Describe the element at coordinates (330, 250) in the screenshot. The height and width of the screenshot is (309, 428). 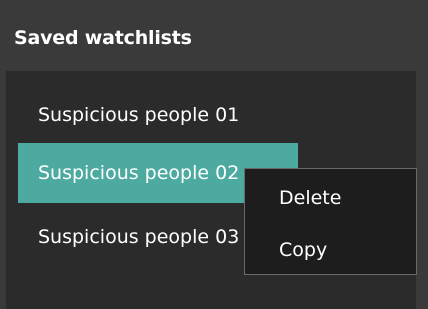
I see `menu-item-copy: Copy` at that location.